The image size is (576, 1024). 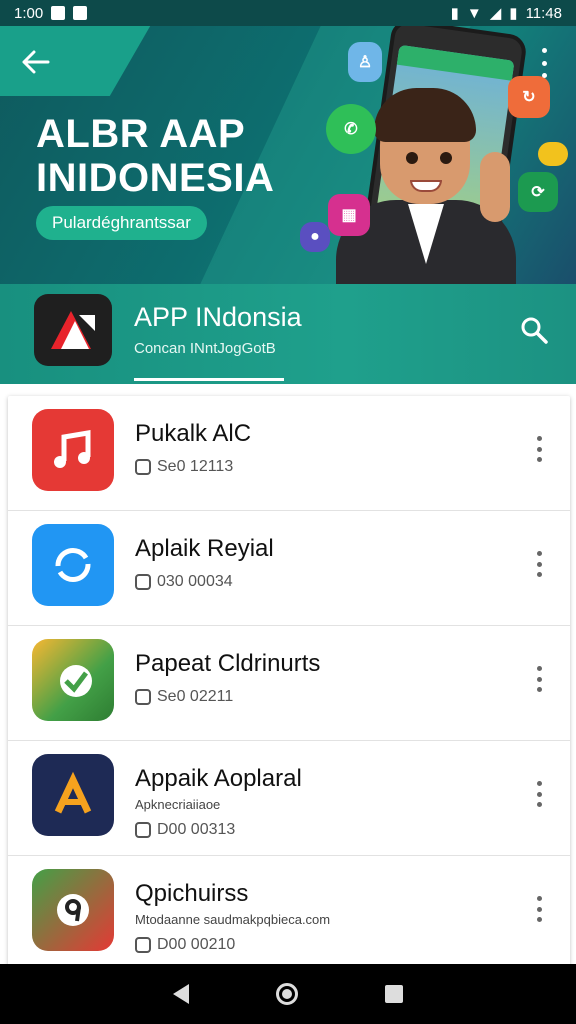 I want to click on music-note-icon, so click(x=73, y=450).